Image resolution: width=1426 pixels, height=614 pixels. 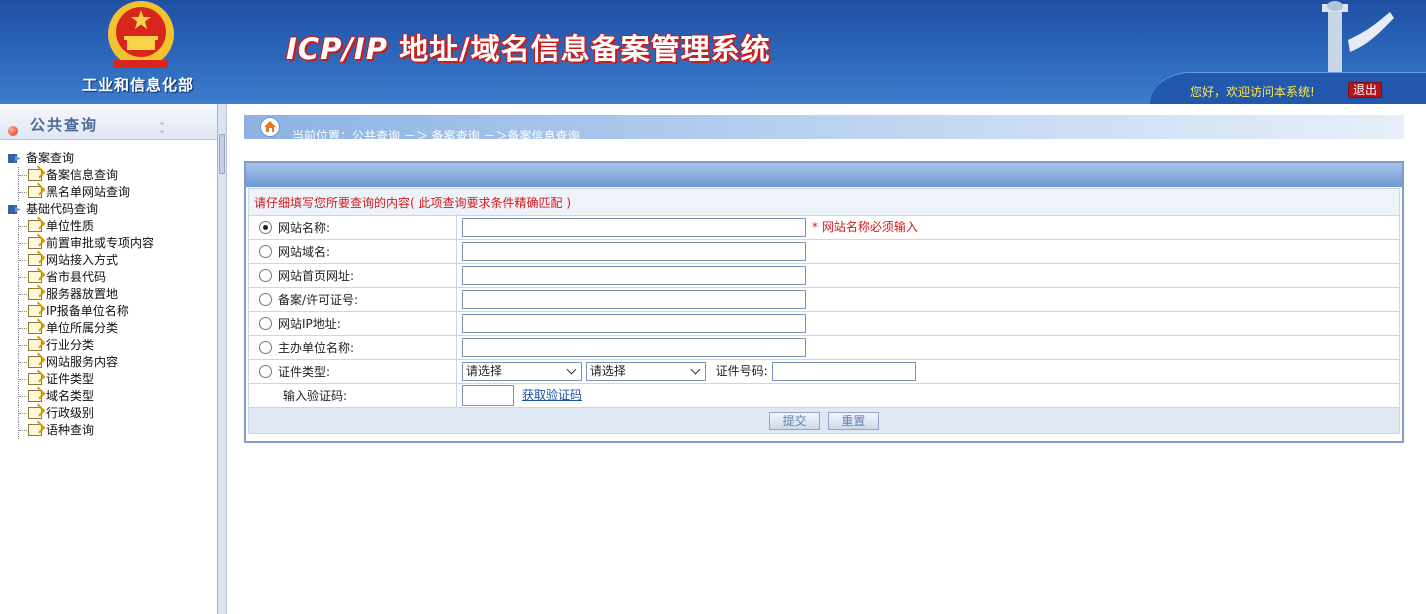 What do you see at coordinates (741, 371) in the screenshot?
I see `cert-number-label: 证件号码:` at bounding box center [741, 371].